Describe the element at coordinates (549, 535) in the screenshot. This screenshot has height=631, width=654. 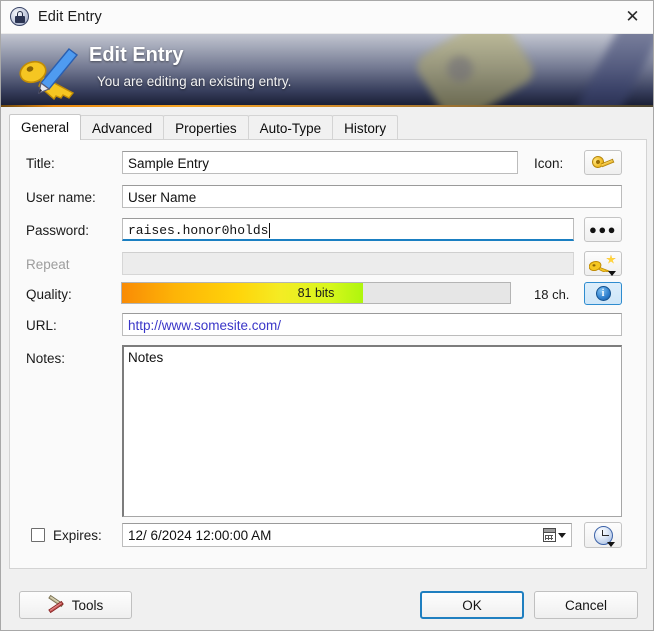
I see `calendar-icon` at that location.